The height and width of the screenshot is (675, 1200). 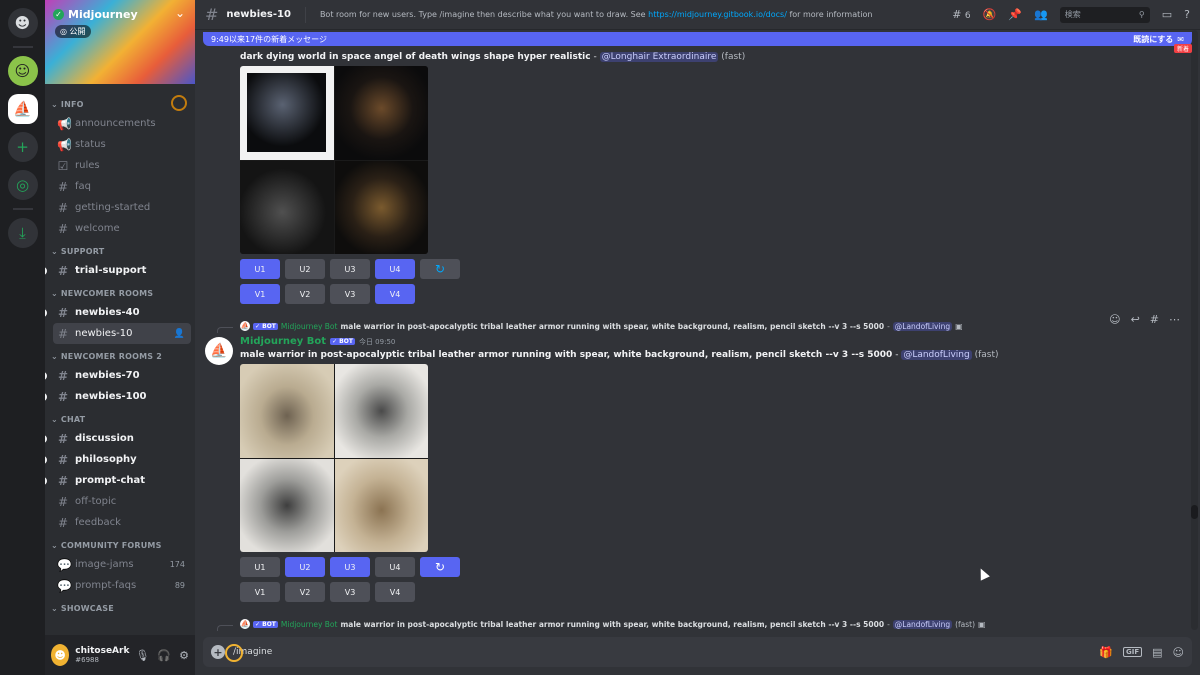 What do you see at coordinates (60, 655) in the screenshot?
I see `avatar: ☻` at bounding box center [60, 655].